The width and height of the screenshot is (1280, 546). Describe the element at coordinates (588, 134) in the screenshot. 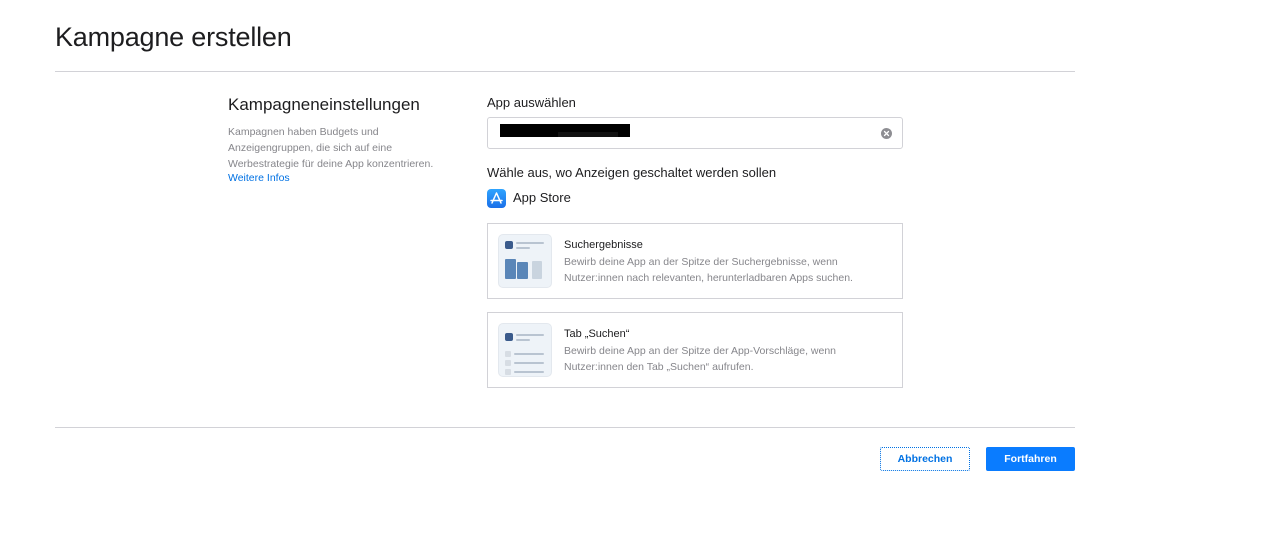

I see `redacted-app-name-tail` at that location.